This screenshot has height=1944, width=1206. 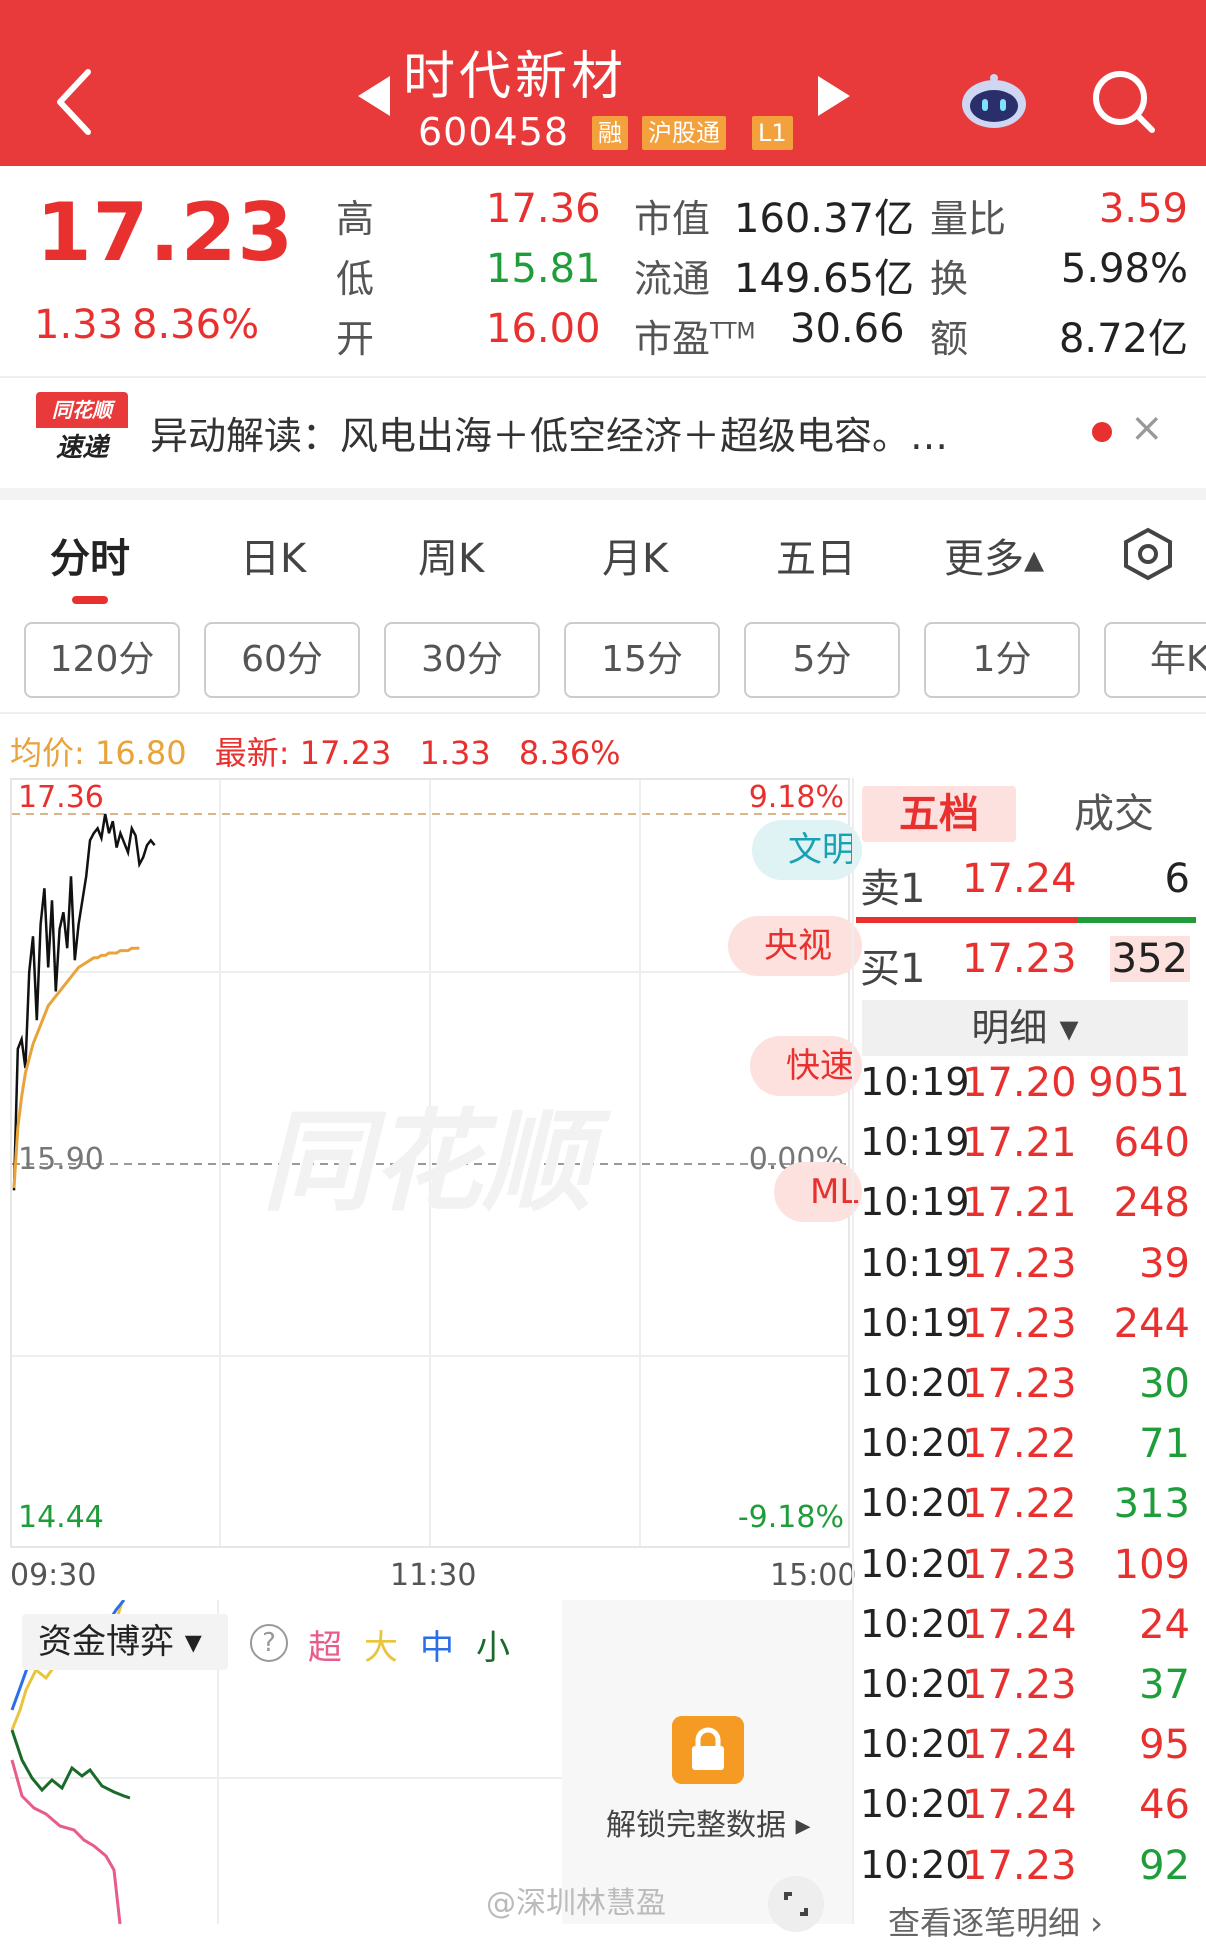 I want to click on help-icon: ?, so click(x=269, y=1643).